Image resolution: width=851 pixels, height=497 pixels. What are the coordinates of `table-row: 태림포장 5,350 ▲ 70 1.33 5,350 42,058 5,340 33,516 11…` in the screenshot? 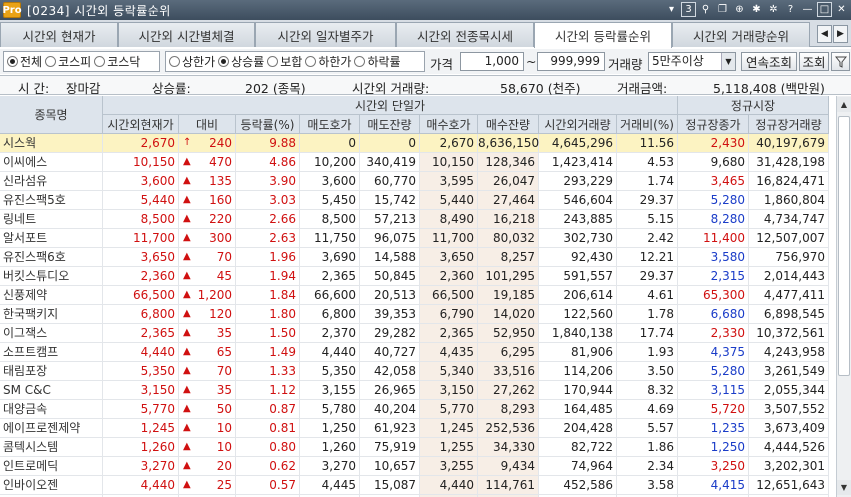 It's located at (414, 371).